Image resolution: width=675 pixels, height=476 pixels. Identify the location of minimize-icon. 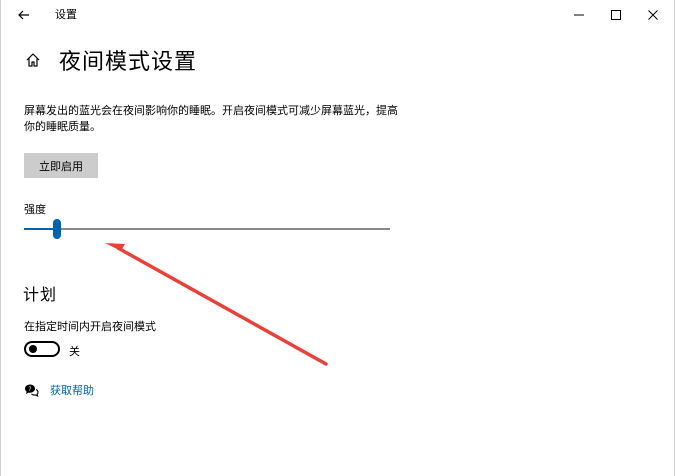
(579, 14).